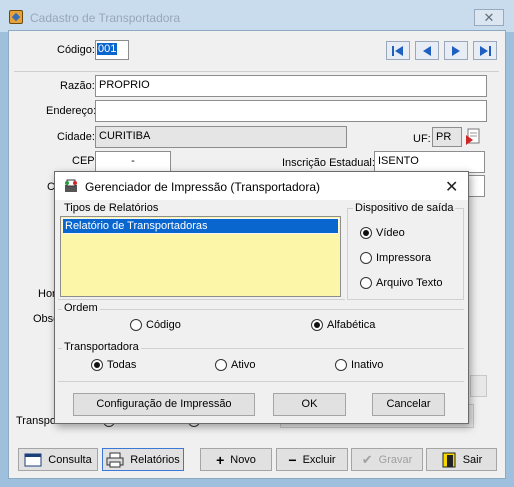 The height and width of the screenshot is (487, 514). What do you see at coordinates (200, 256) in the screenshot?
I see `report-types-list: Relatório de Transportadoras` at bounding box center [200, 256].